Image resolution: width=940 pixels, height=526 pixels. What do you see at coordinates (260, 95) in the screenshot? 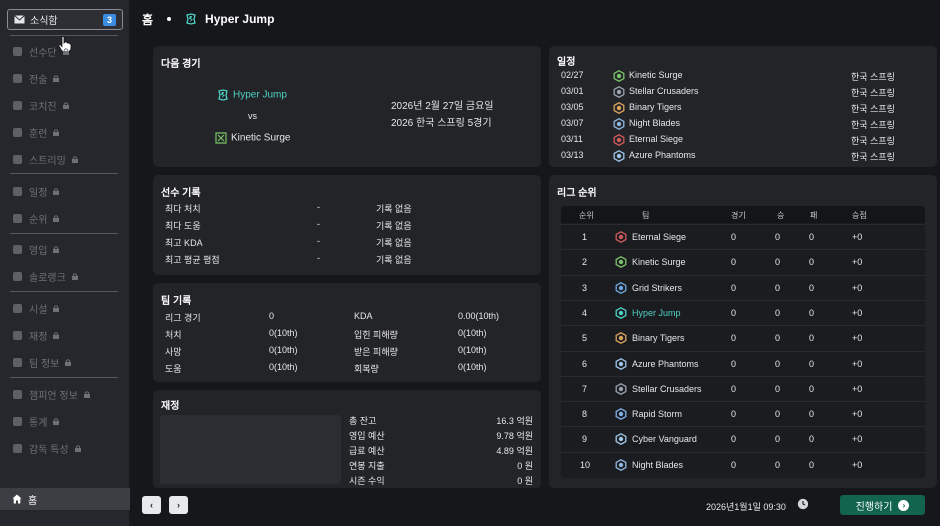
I see `home-team-name: Hyper Jump` at bounding box center [260, 95].